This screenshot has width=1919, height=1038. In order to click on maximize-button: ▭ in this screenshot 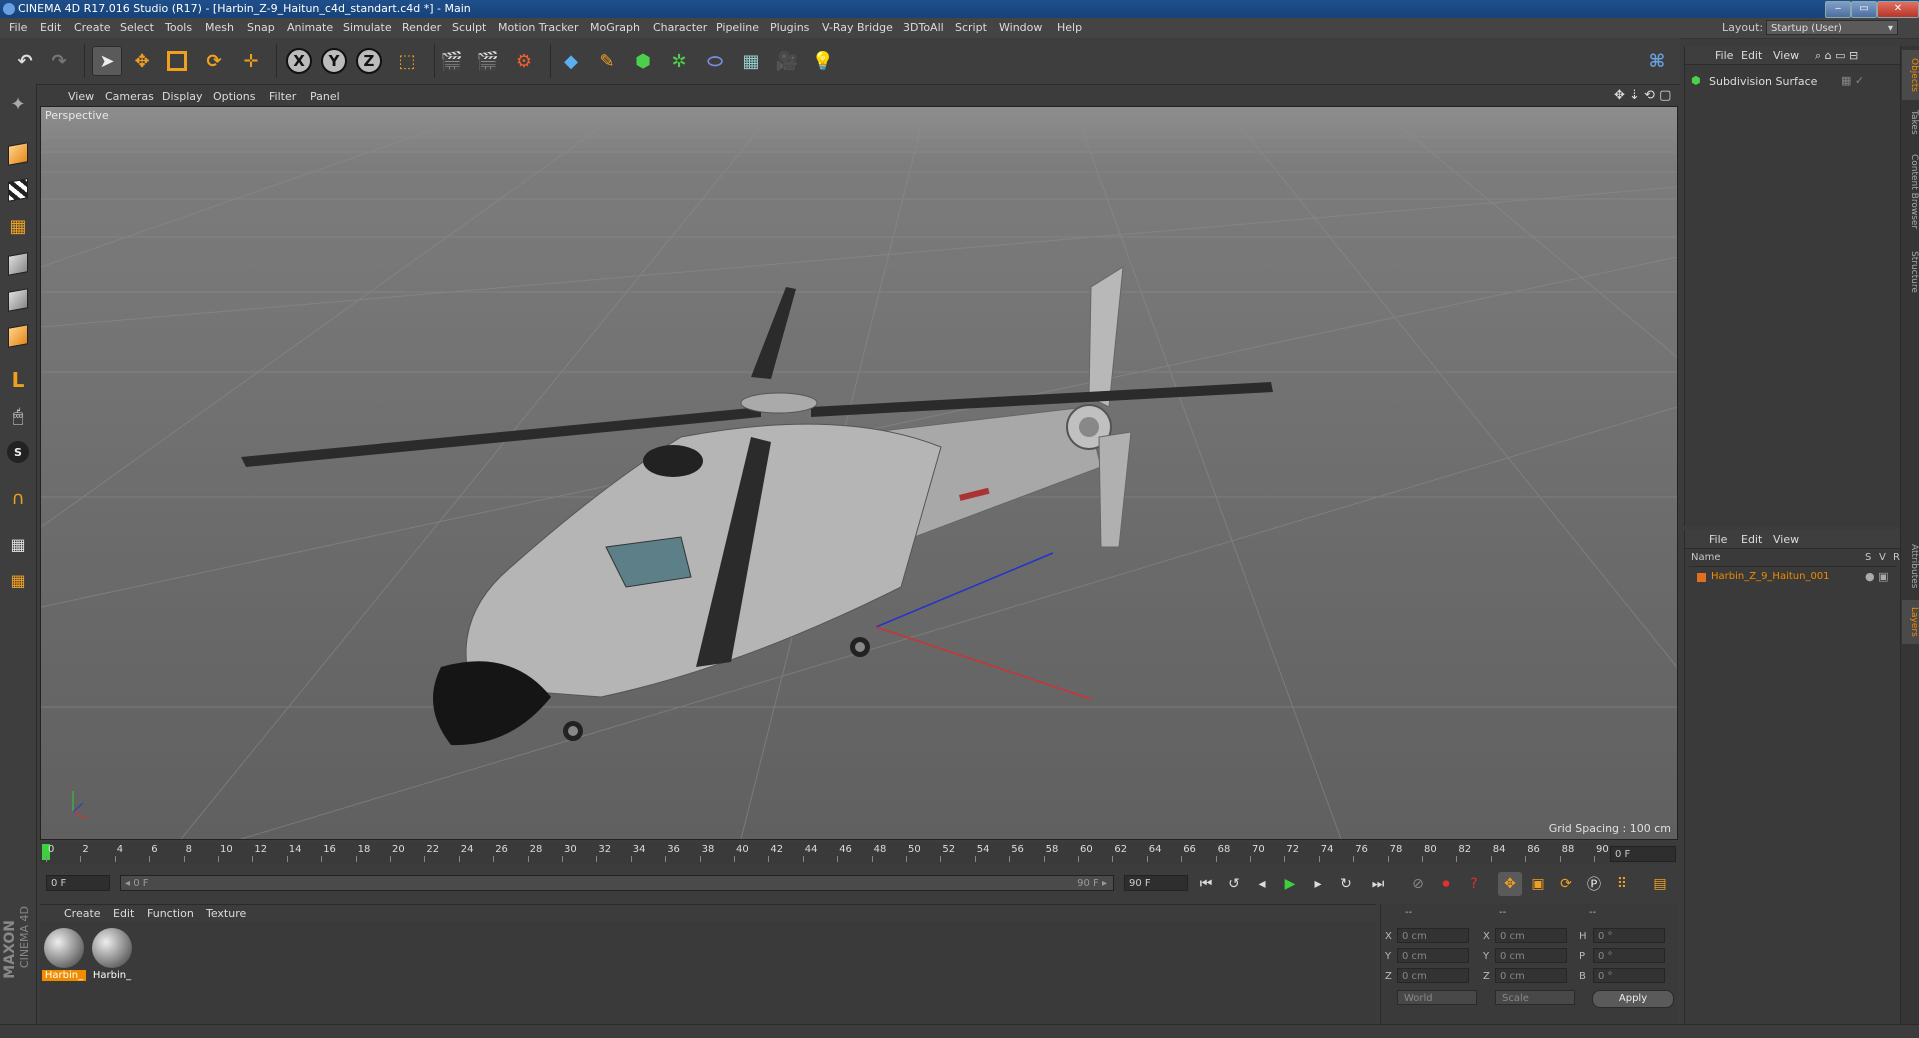, I will do `click(1864, 9)`.